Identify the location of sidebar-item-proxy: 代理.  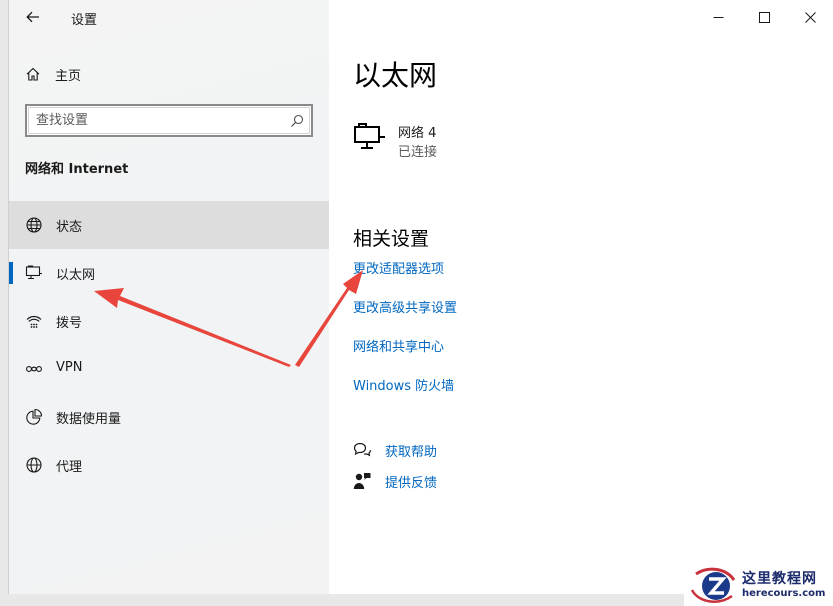
(169, 465).